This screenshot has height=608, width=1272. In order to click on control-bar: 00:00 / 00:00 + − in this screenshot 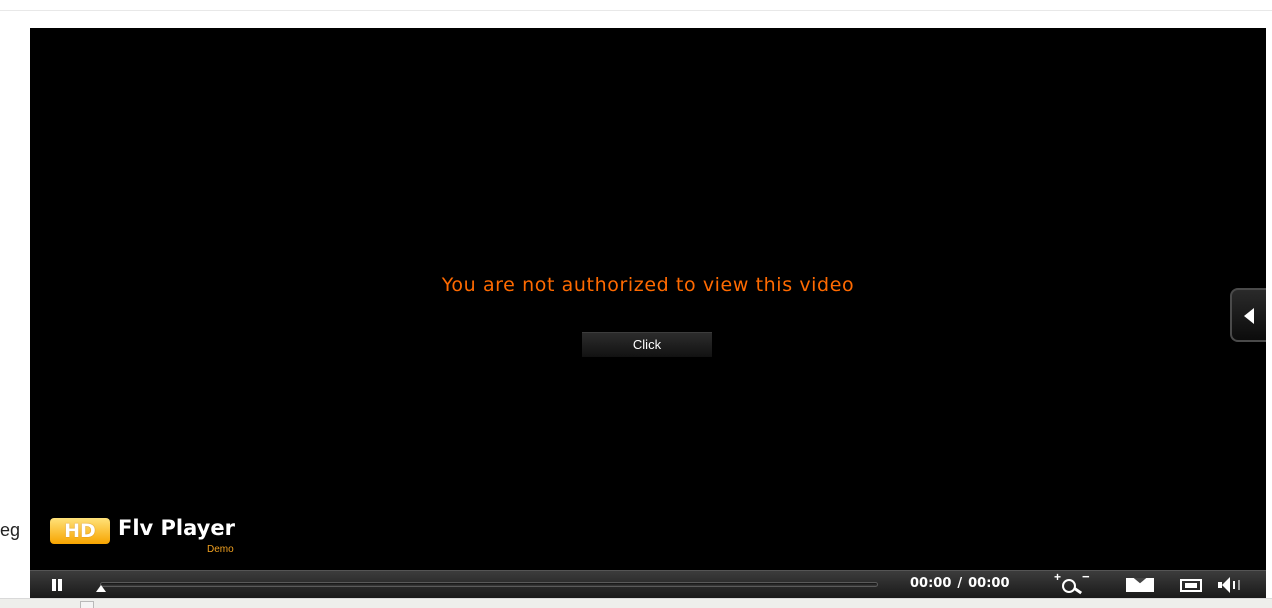, I will do `click(648, 583)`.